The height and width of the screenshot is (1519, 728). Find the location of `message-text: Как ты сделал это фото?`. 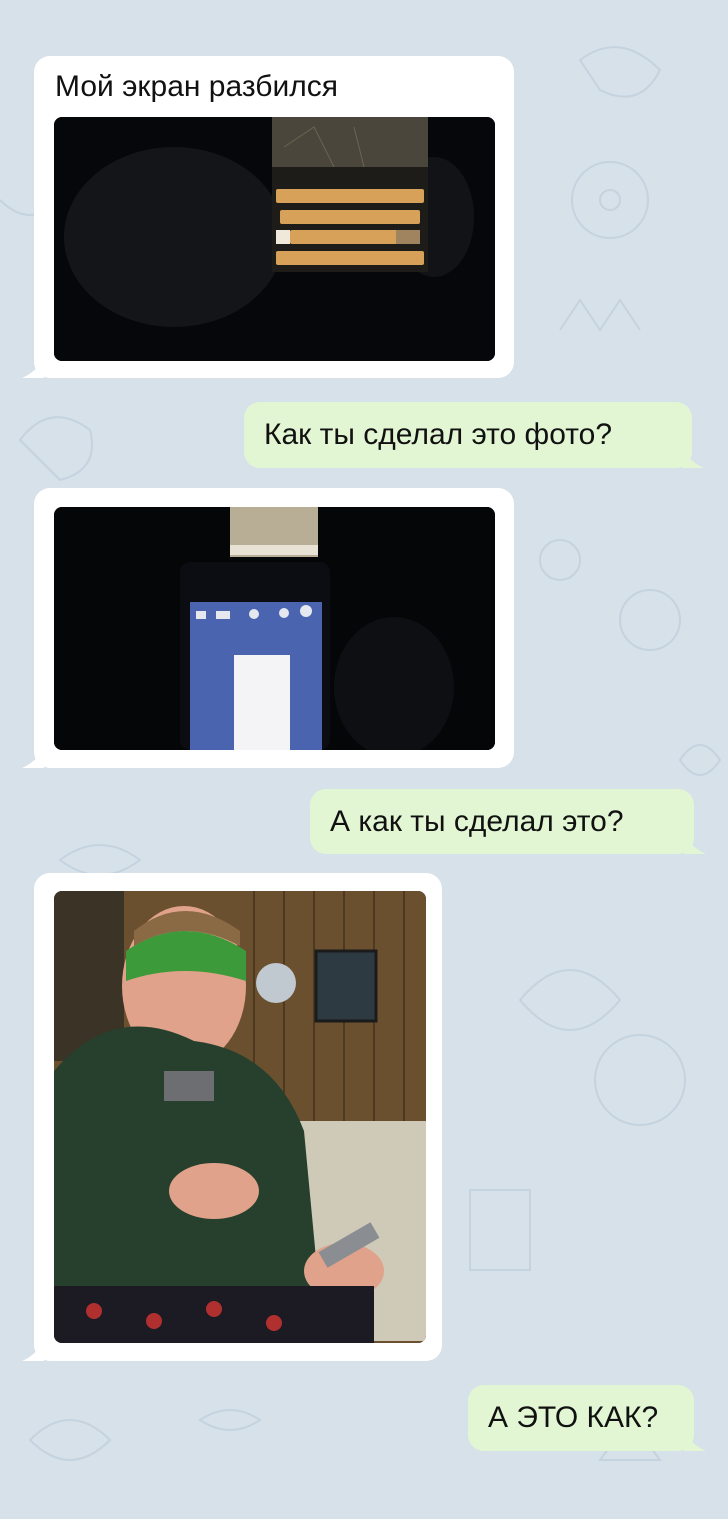

message-text: Как ты сделал это фото? is located at coordinates (438, 434).